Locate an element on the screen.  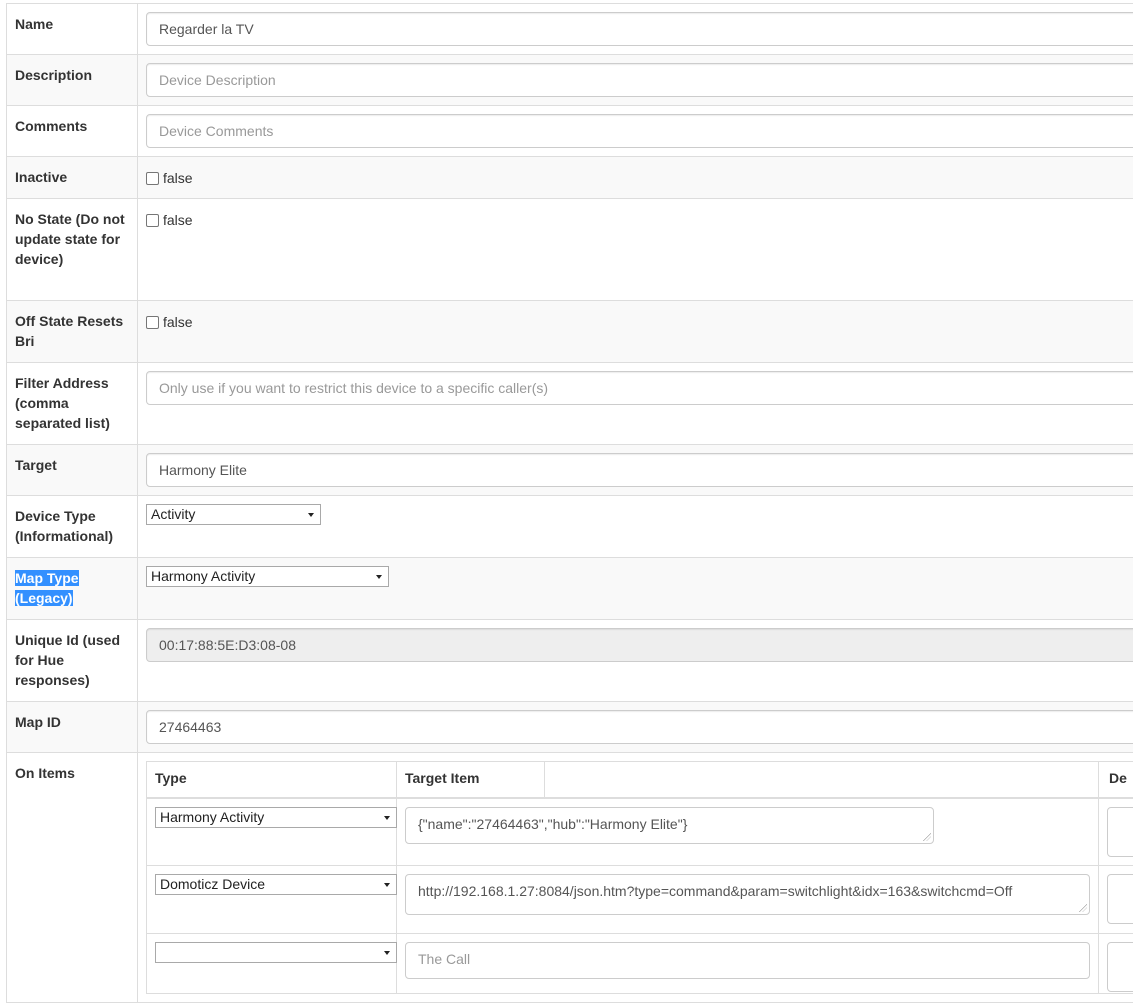
comments-input is located at coordinates (639, 131).